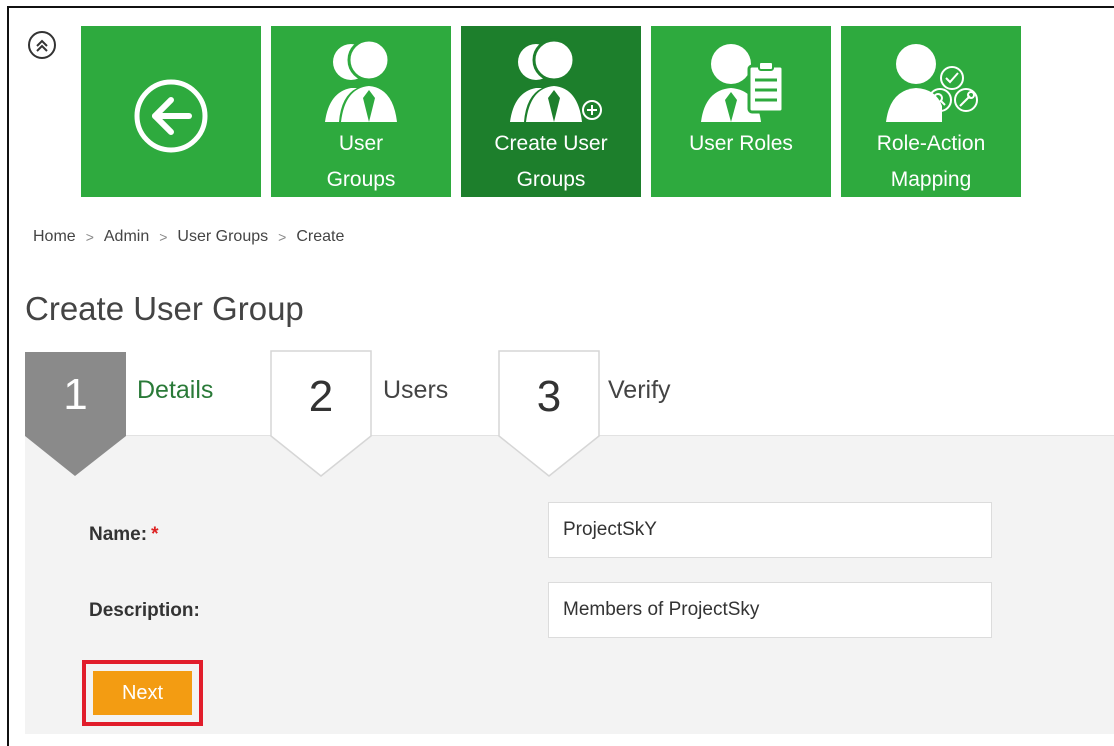  I want to click on wizard-step-2: 2, so click(321, 414).